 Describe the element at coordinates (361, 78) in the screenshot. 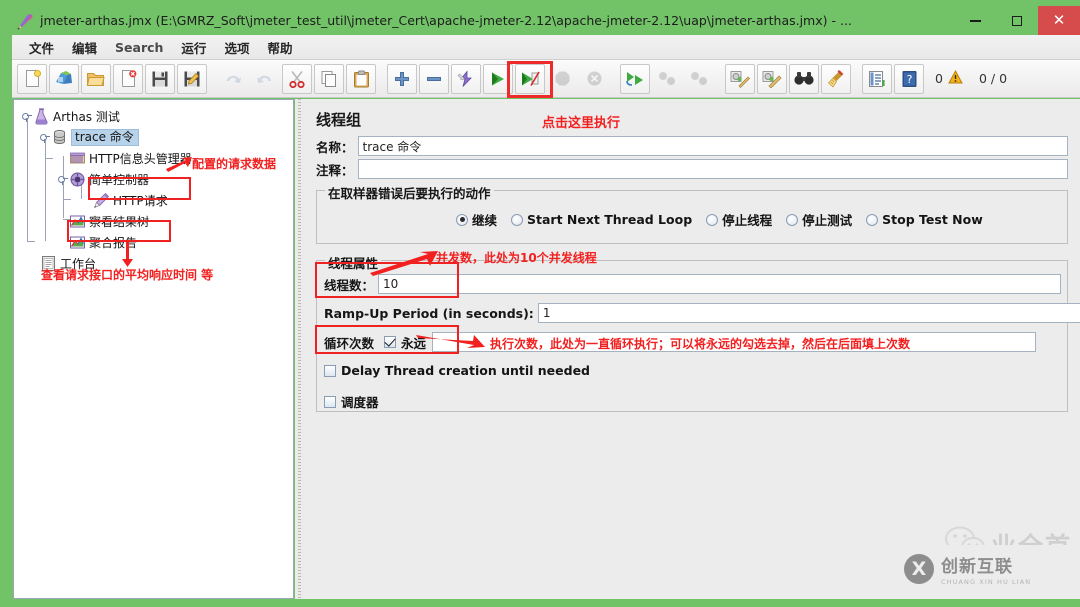

I see `paste-icon` at that location.